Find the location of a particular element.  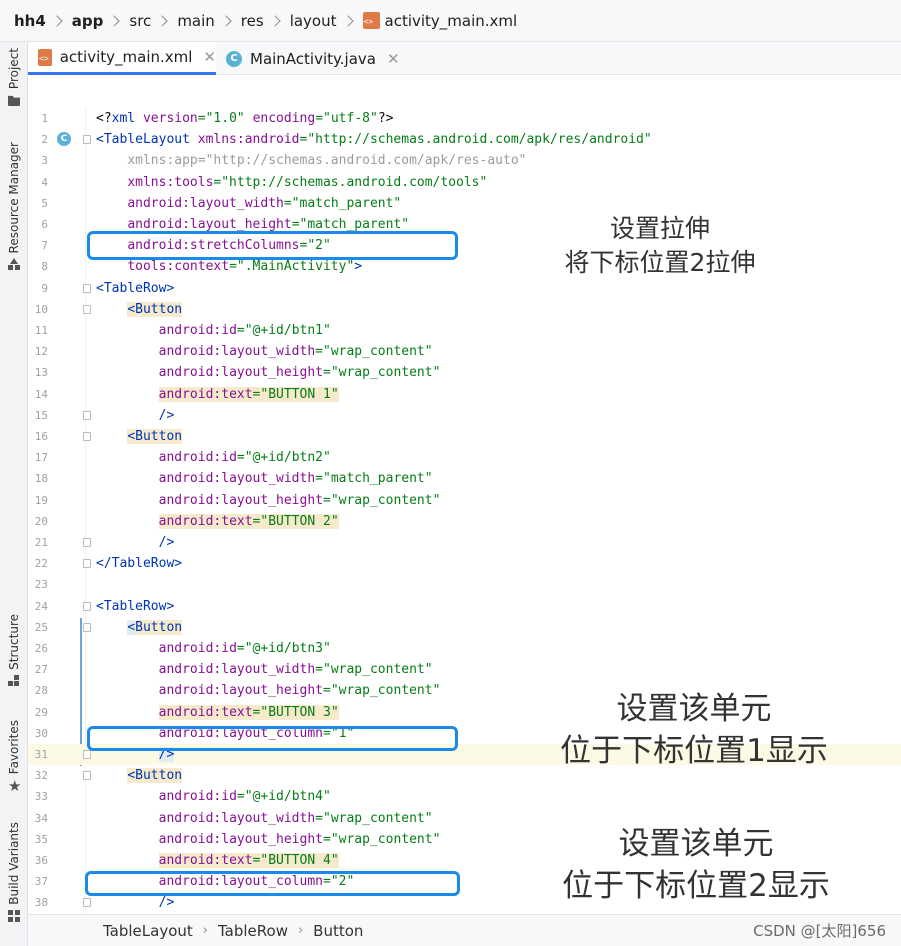

build-variants-tool-button: Build Variants is located at coordinates (14, 872).